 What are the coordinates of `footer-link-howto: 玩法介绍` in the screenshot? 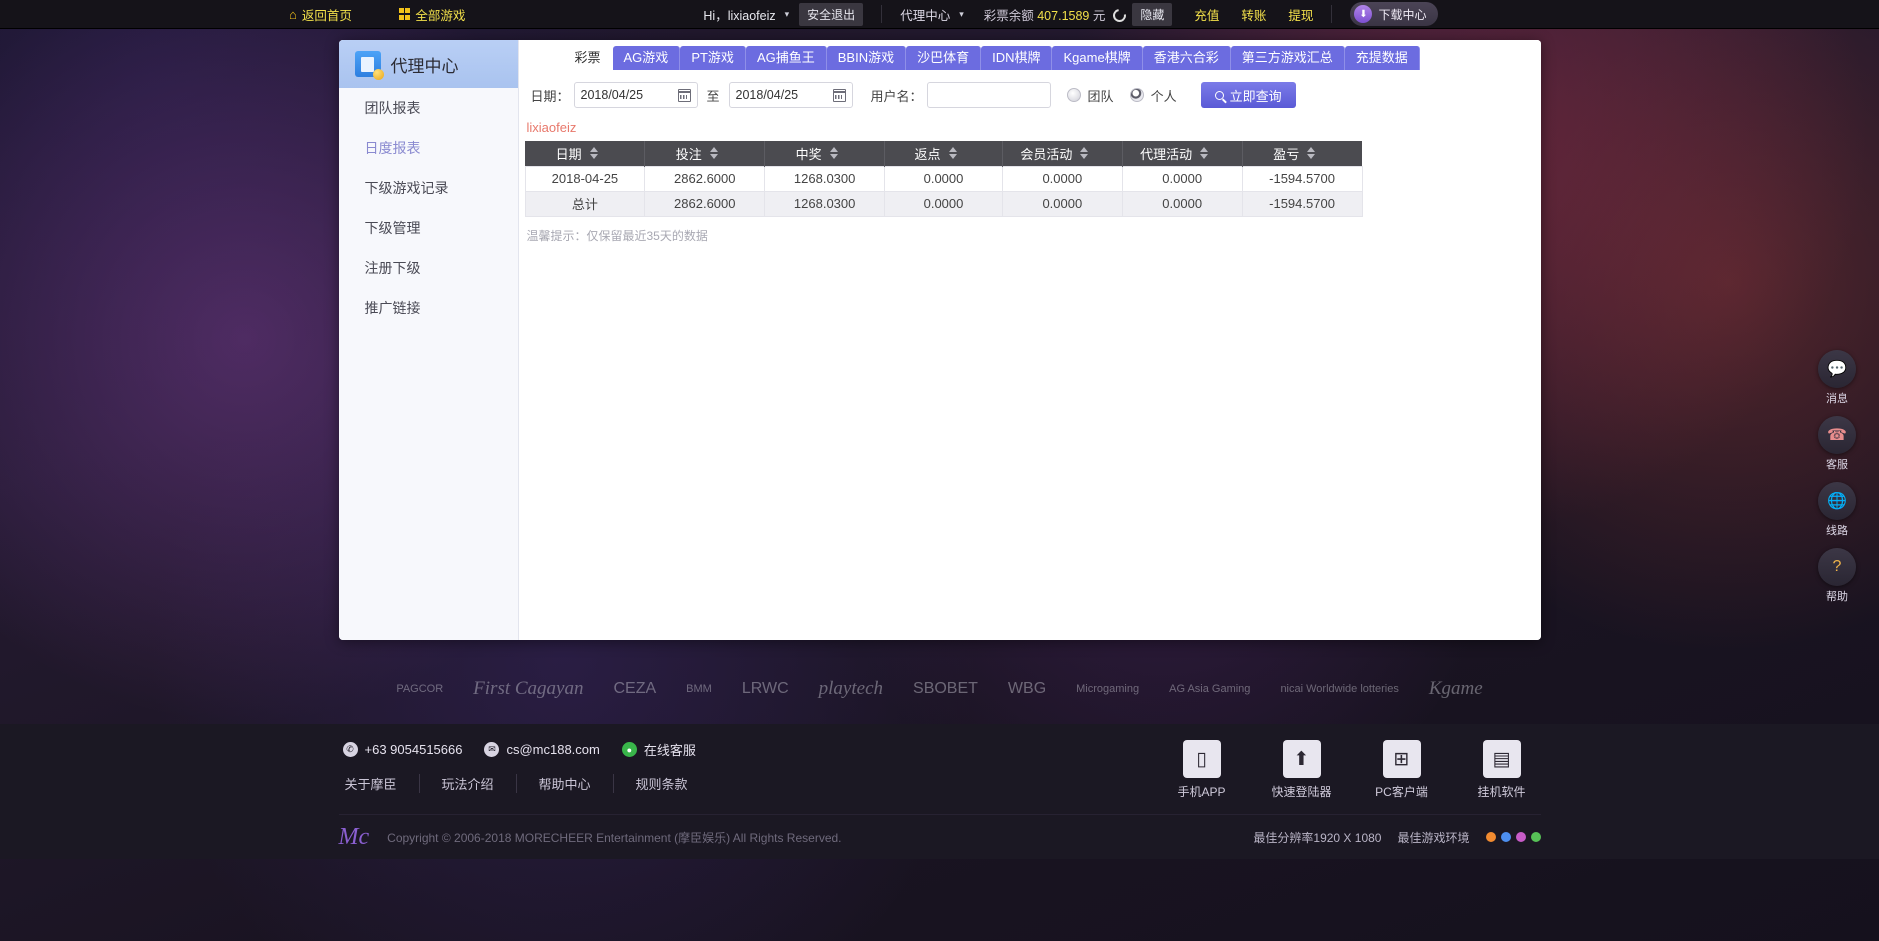 It's located at (468, 783).